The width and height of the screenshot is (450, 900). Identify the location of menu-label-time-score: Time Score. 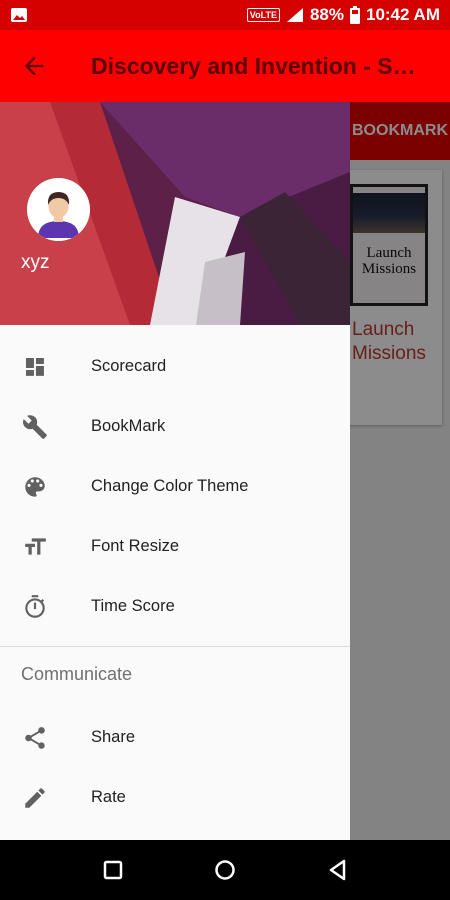
(133, 606).